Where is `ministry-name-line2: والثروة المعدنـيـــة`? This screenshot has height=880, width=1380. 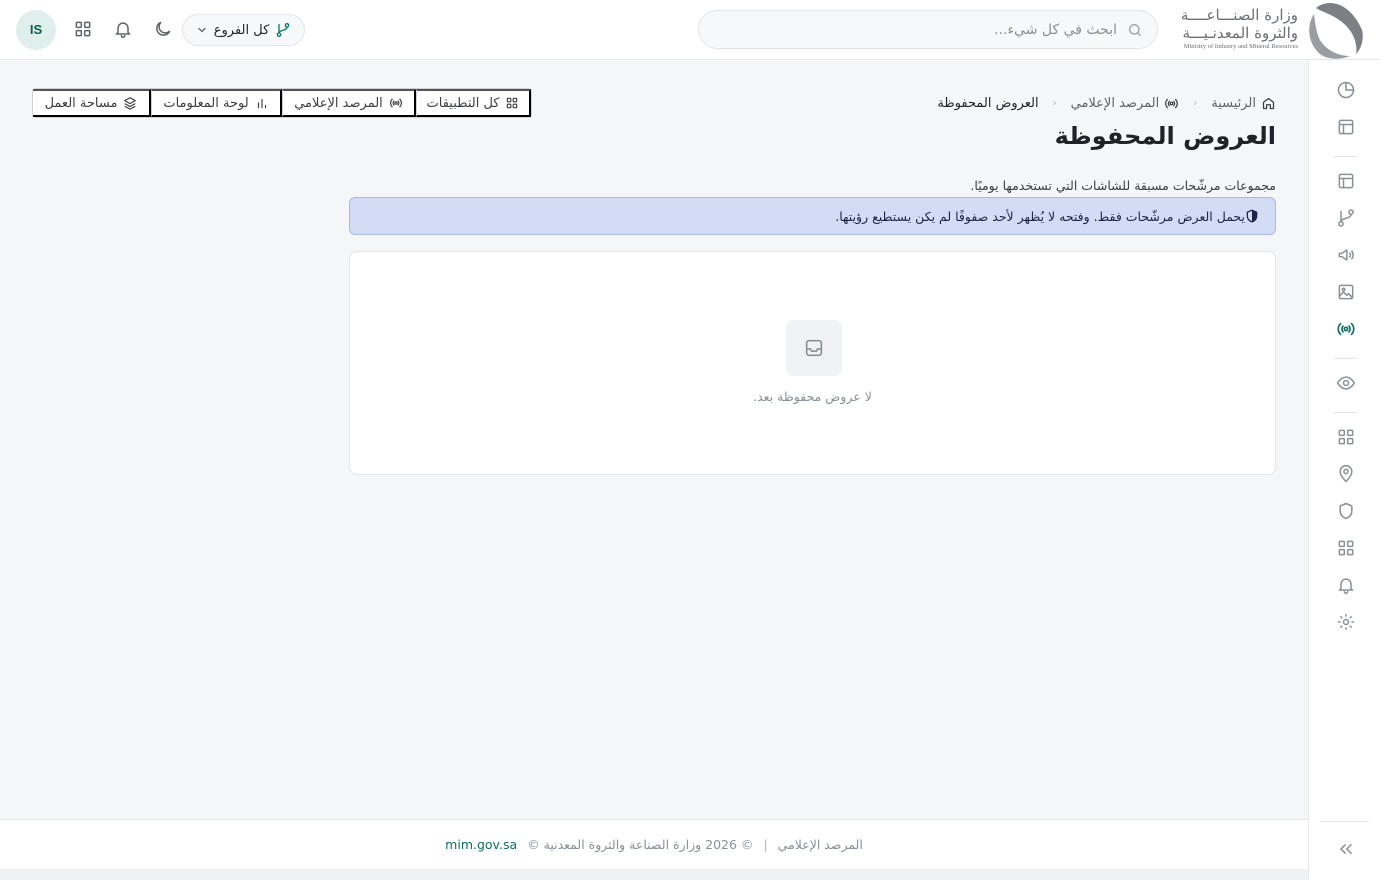
ministry-name-line2: والثروة المعدنـيـــة is located at coordinates (1240, 33).